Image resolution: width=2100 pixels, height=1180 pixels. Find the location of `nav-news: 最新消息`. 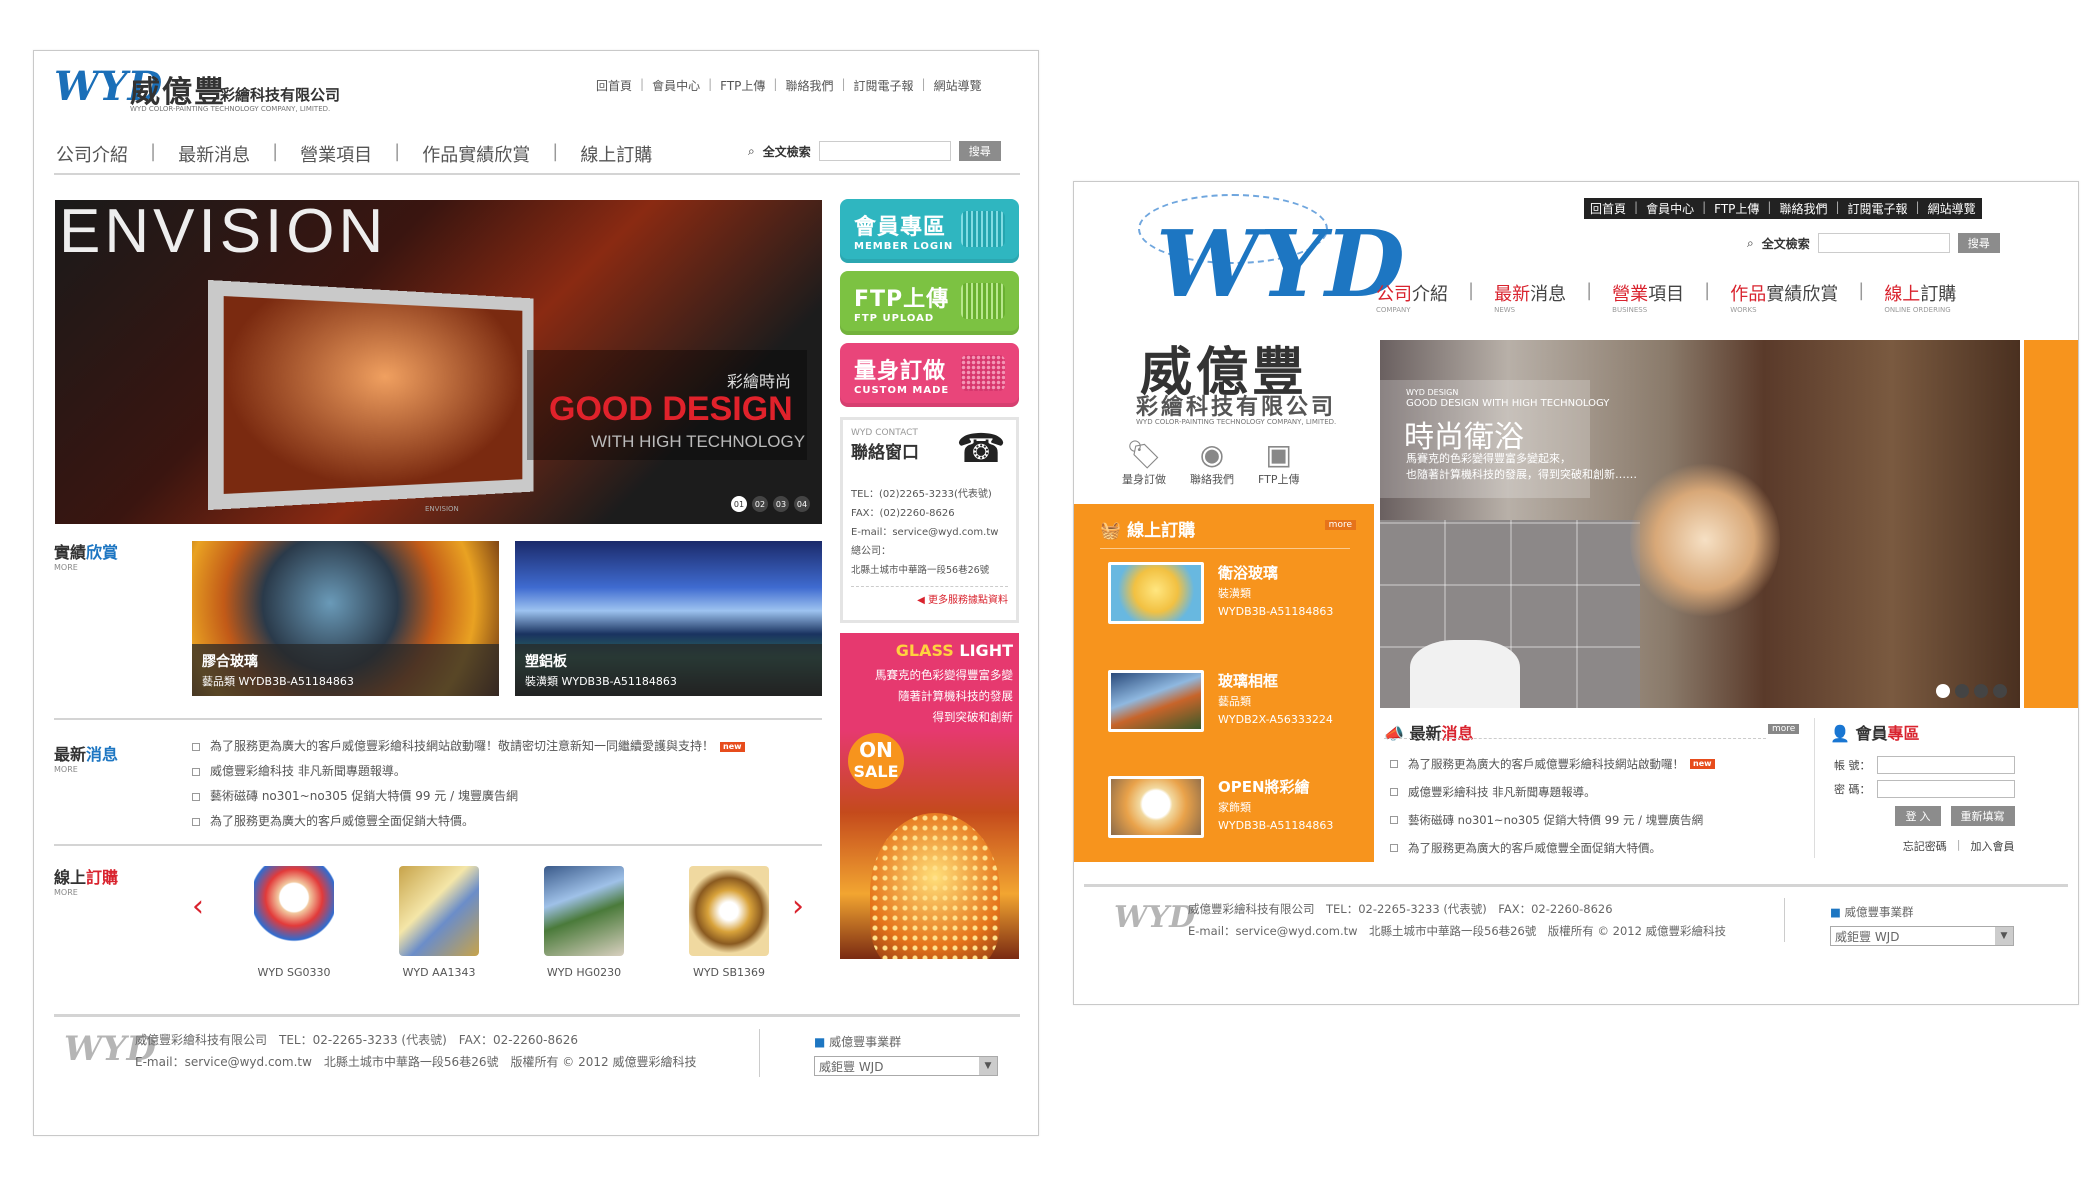

nav-news: 最新消息 is located at coordinates (214, 154).